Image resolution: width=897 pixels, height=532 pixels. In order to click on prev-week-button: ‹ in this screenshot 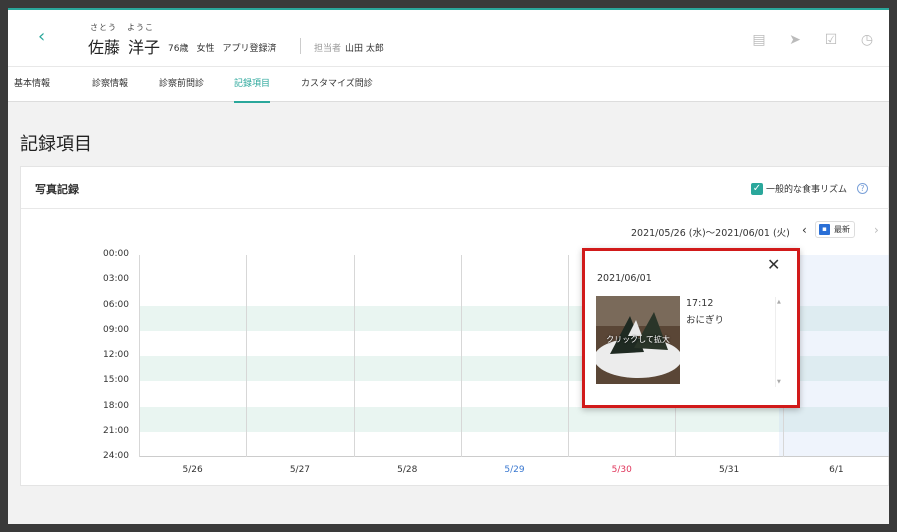, I will do `click(804, 230)`.